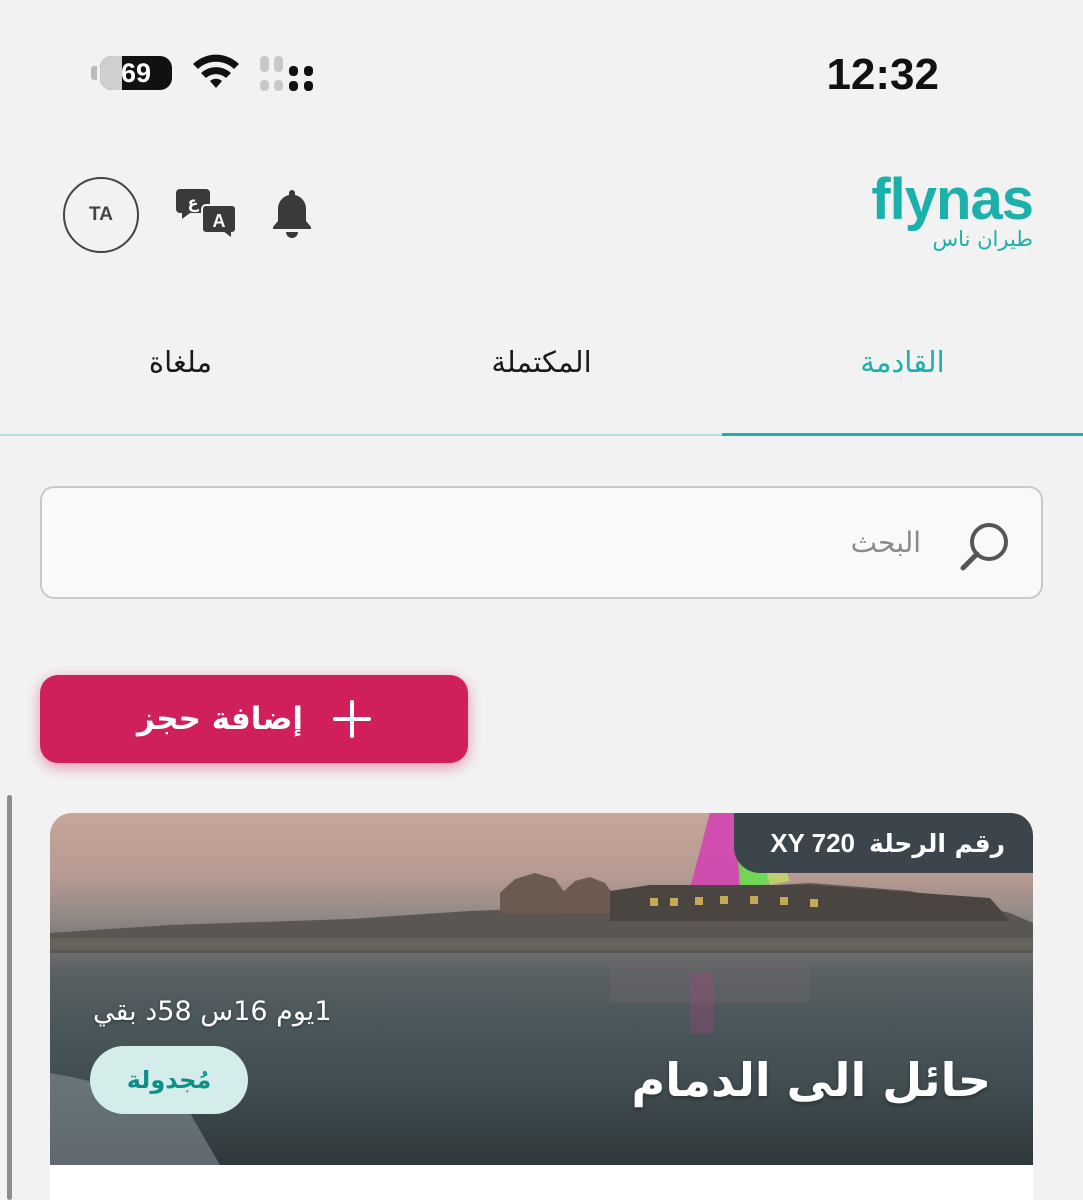  I want to click on add-booking-label: إضافة حجز, so click(220, 719).